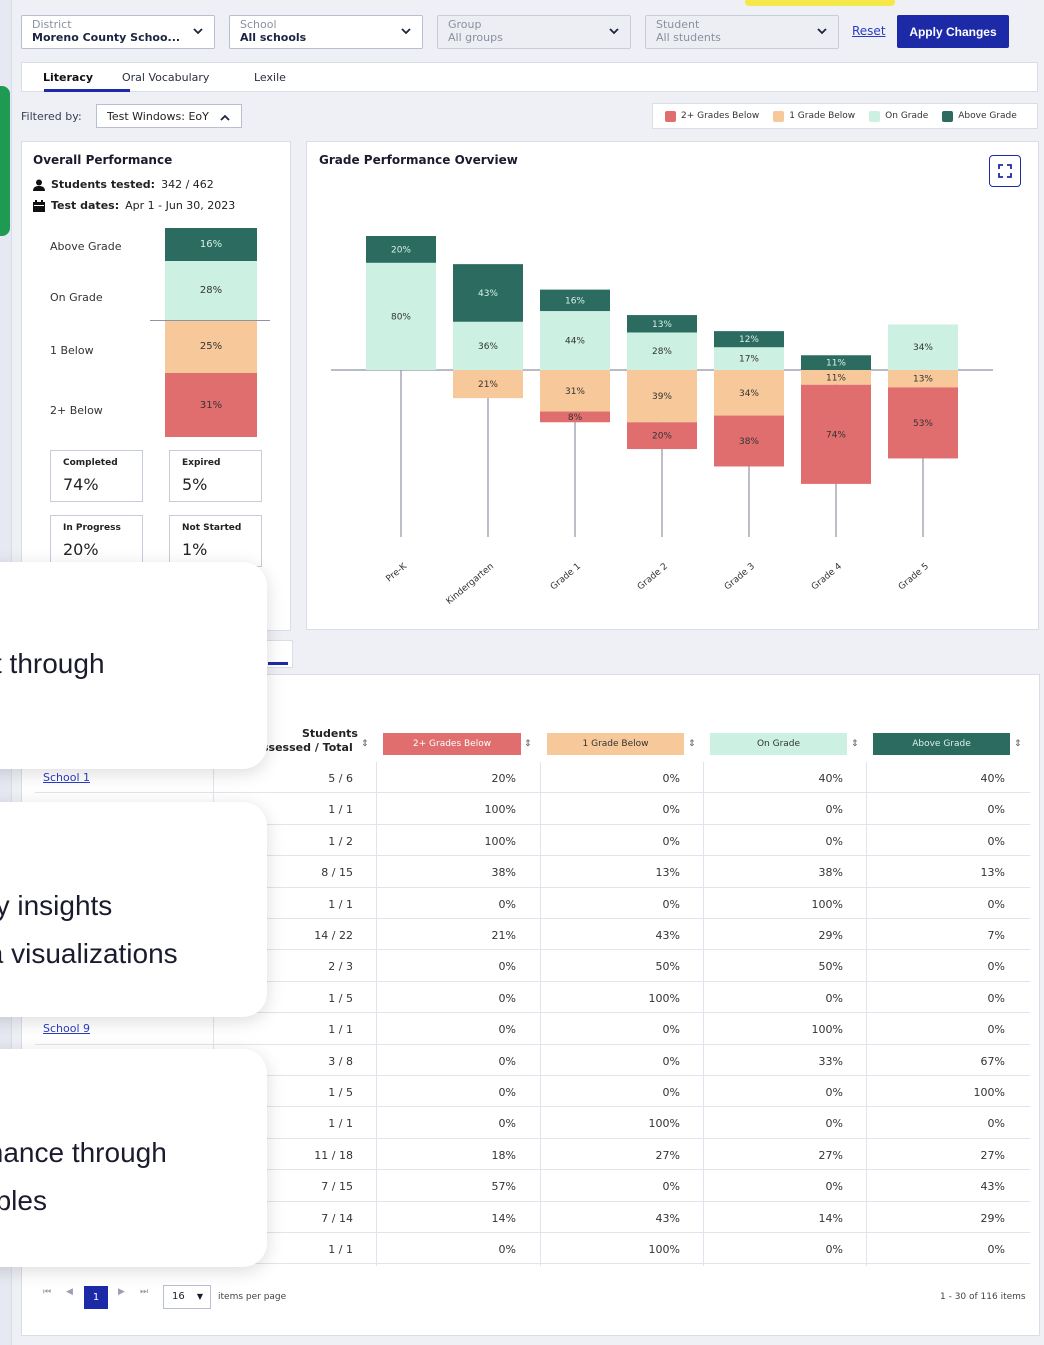 The image size is (1044, 1345). I want to click on popup-text: st through, so click(52, 663).